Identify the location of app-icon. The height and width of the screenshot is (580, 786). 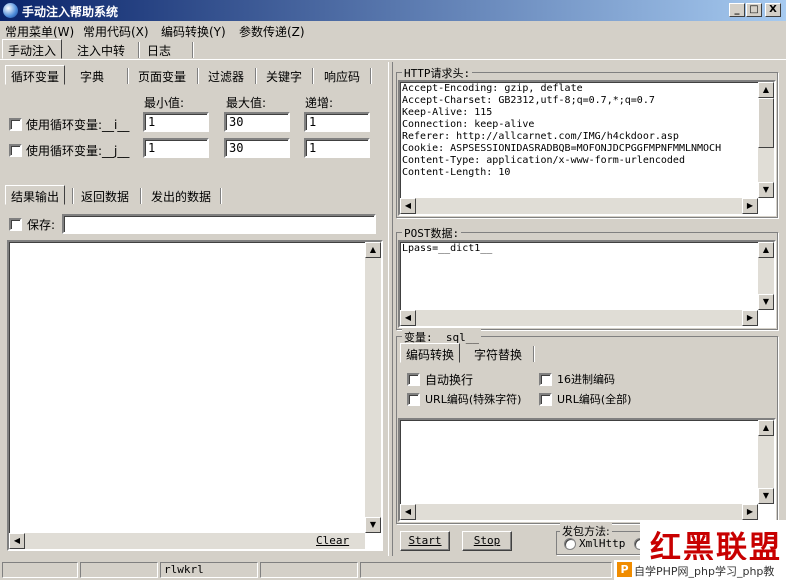
(10, 10).